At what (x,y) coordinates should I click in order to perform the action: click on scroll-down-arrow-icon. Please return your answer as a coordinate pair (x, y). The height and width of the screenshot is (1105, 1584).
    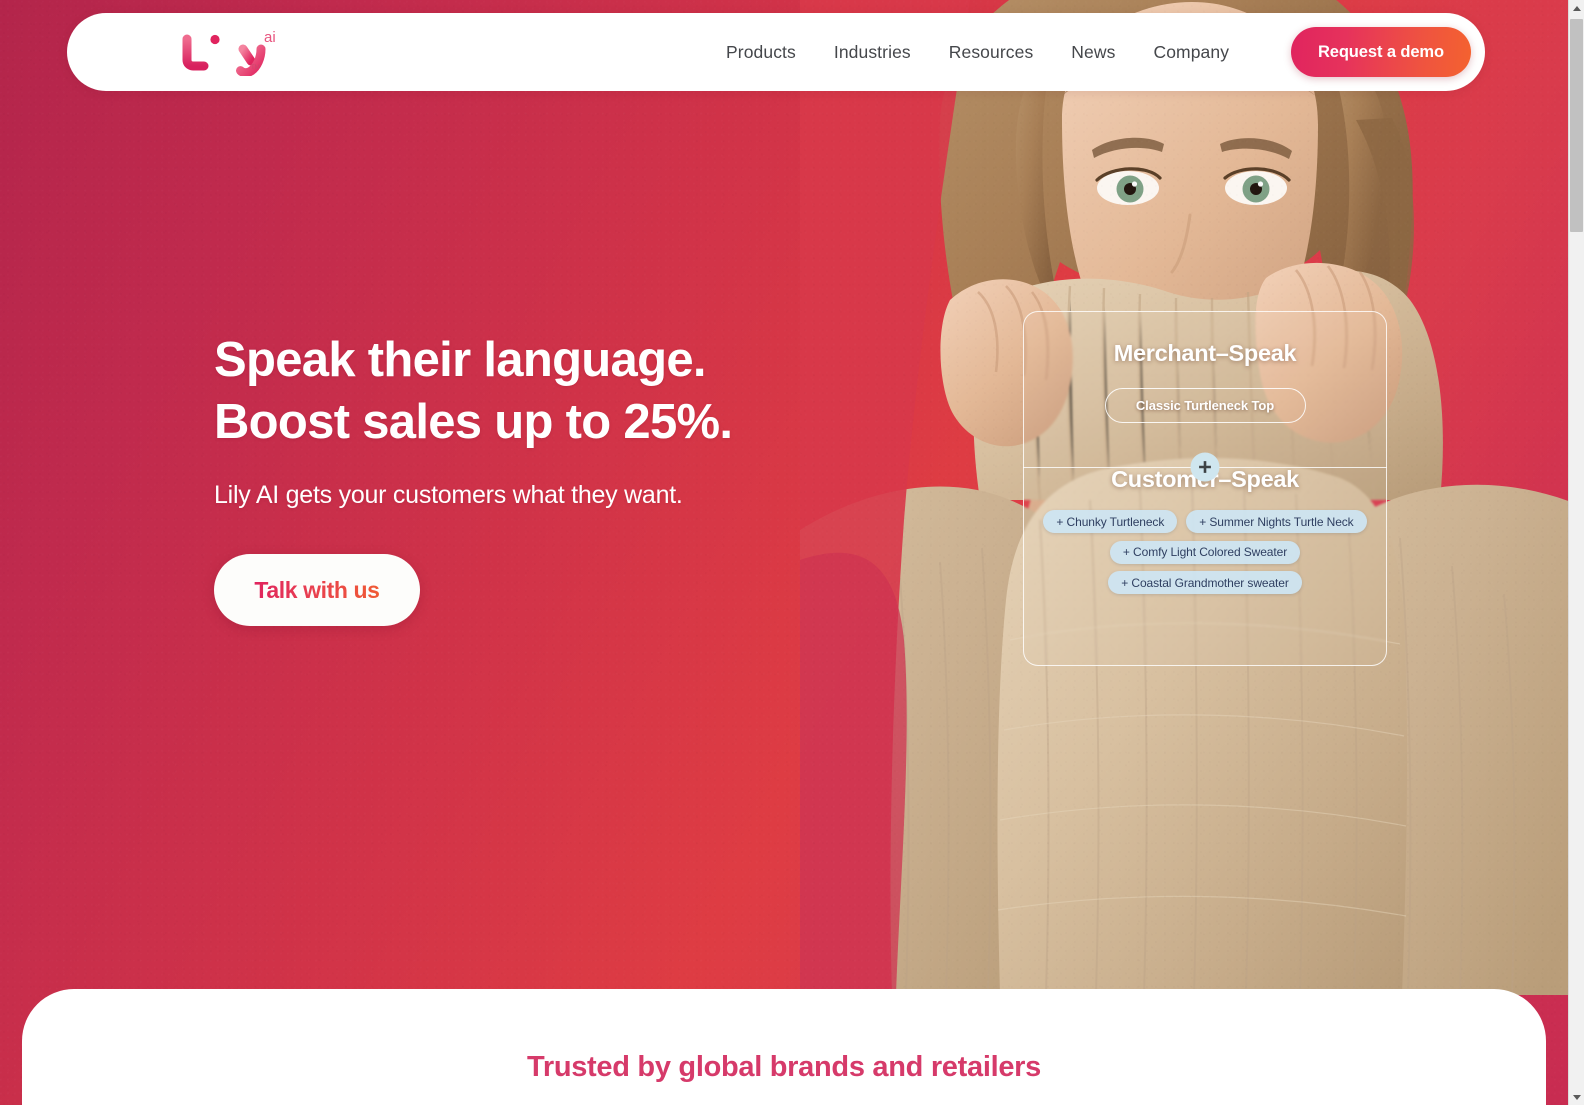
    Looking at the image, I should click on (1576, 1097).